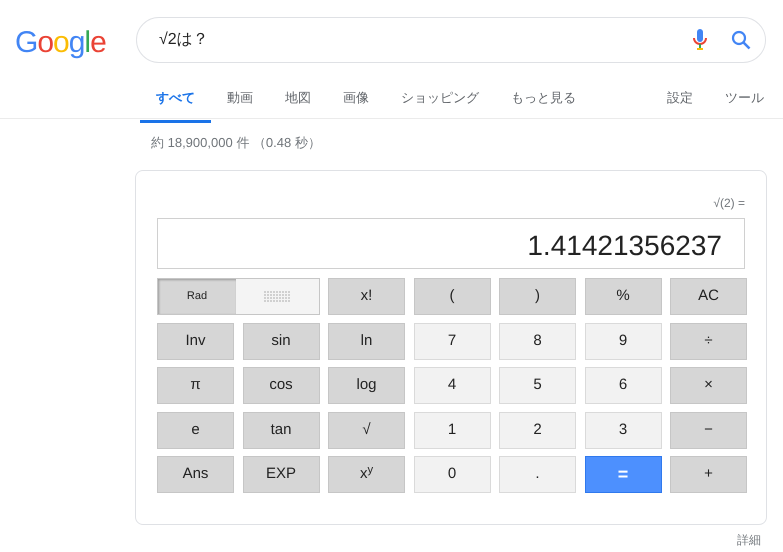  I want to click on calculator-key: 8, so click(537, 341).